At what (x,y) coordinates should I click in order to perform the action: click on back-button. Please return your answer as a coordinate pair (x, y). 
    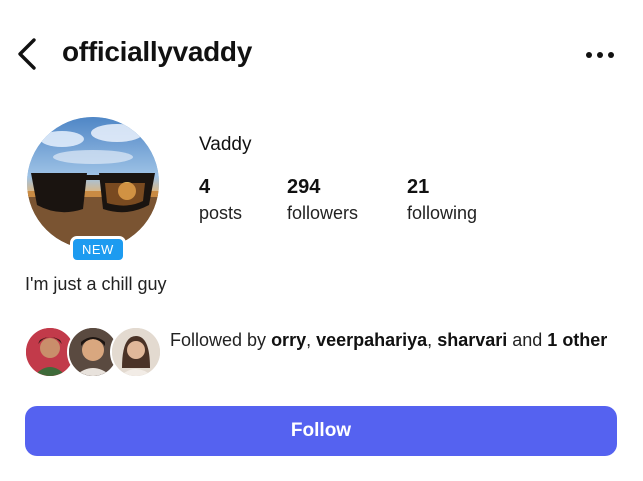
    Looking at the image, I should click on (27, 54).